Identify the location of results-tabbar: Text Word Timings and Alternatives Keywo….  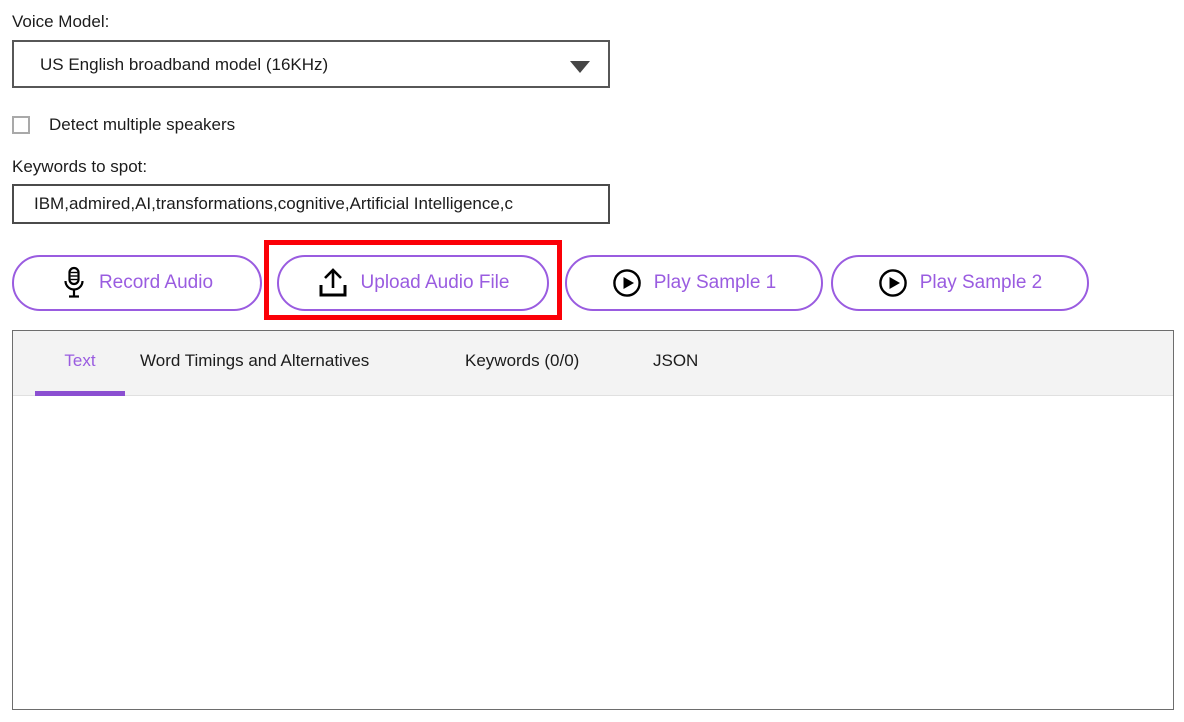
(593, 363).